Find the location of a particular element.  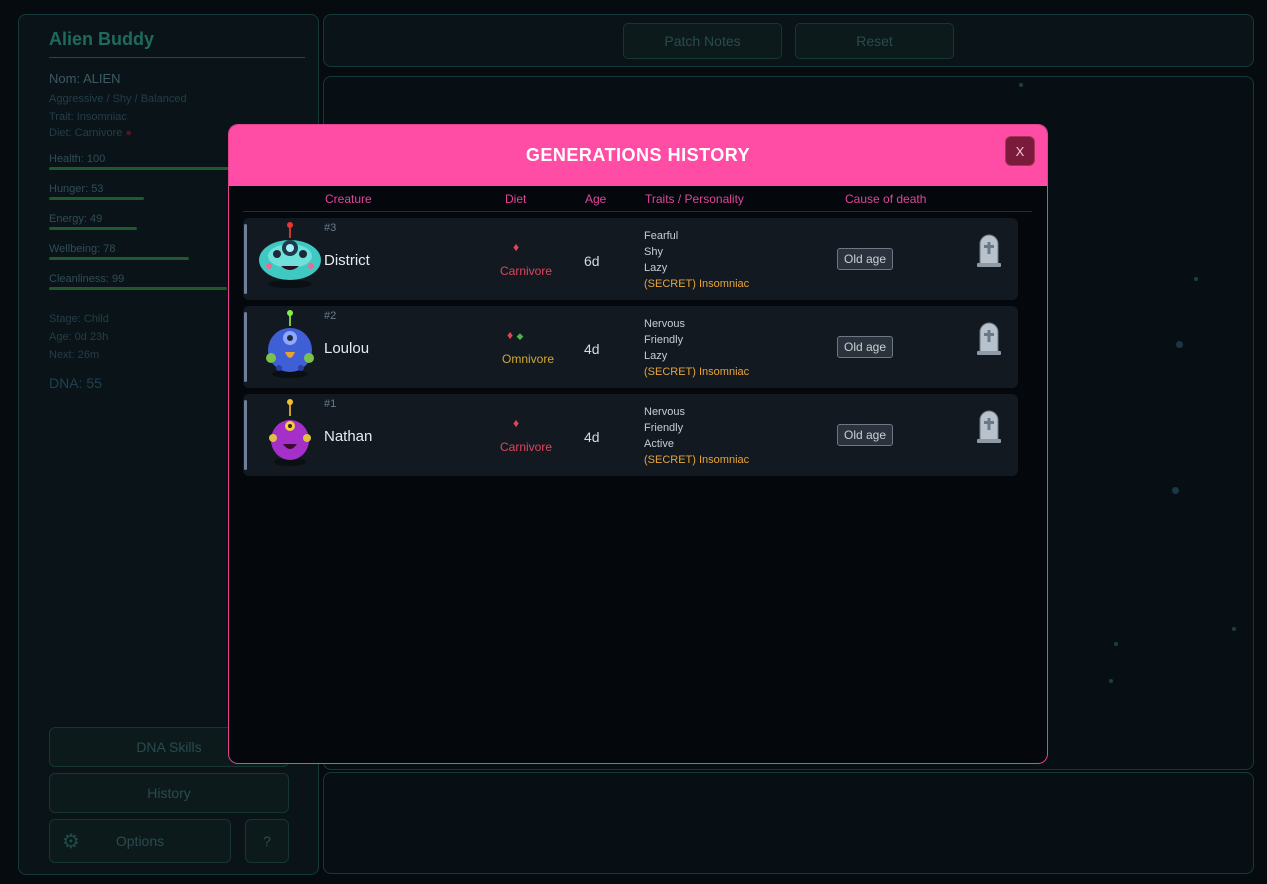

diet-line-text: Diet: Carnivore is located at coordinates (86, 133).